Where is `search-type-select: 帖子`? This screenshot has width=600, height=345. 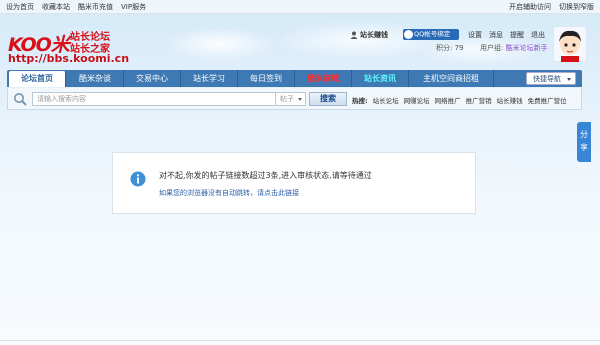 search-type-select: 帖子 is located at coordinates (291, 99).